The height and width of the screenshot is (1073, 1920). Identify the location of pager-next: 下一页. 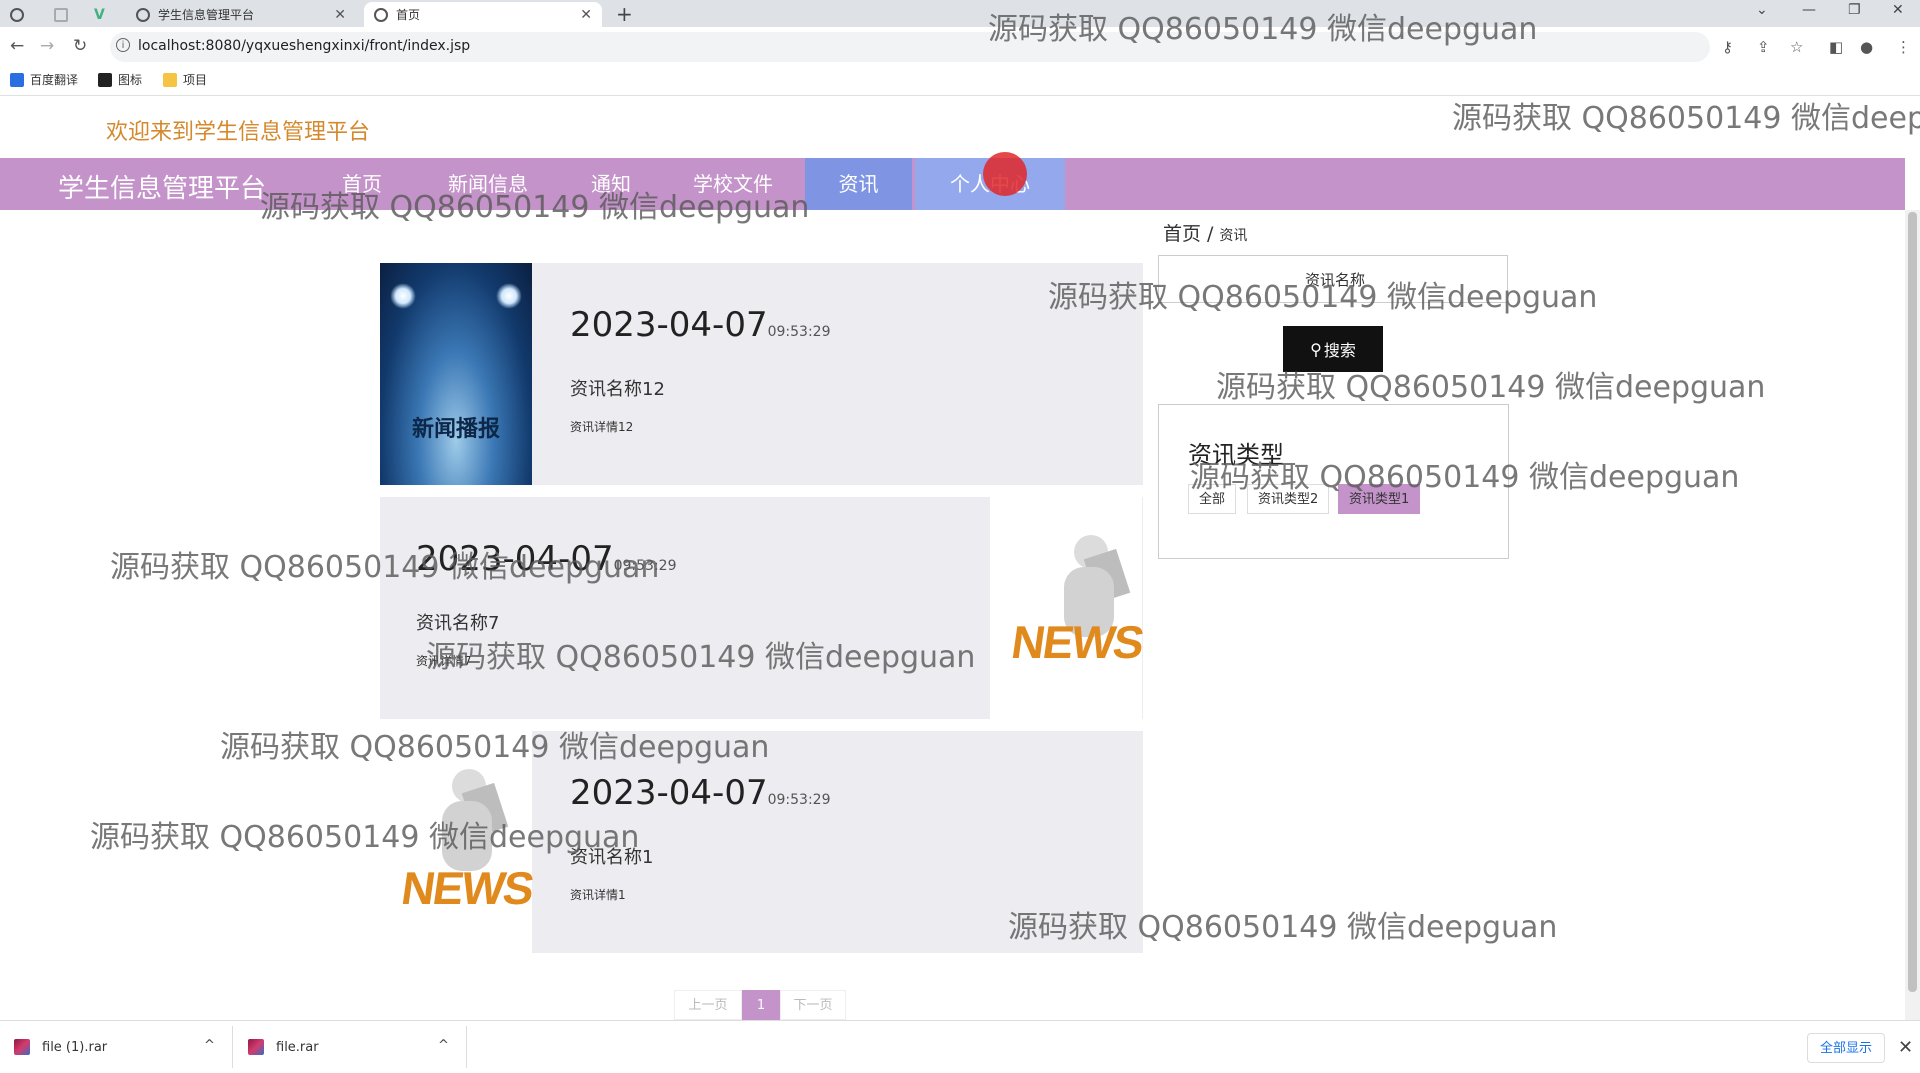
(813, 1005).